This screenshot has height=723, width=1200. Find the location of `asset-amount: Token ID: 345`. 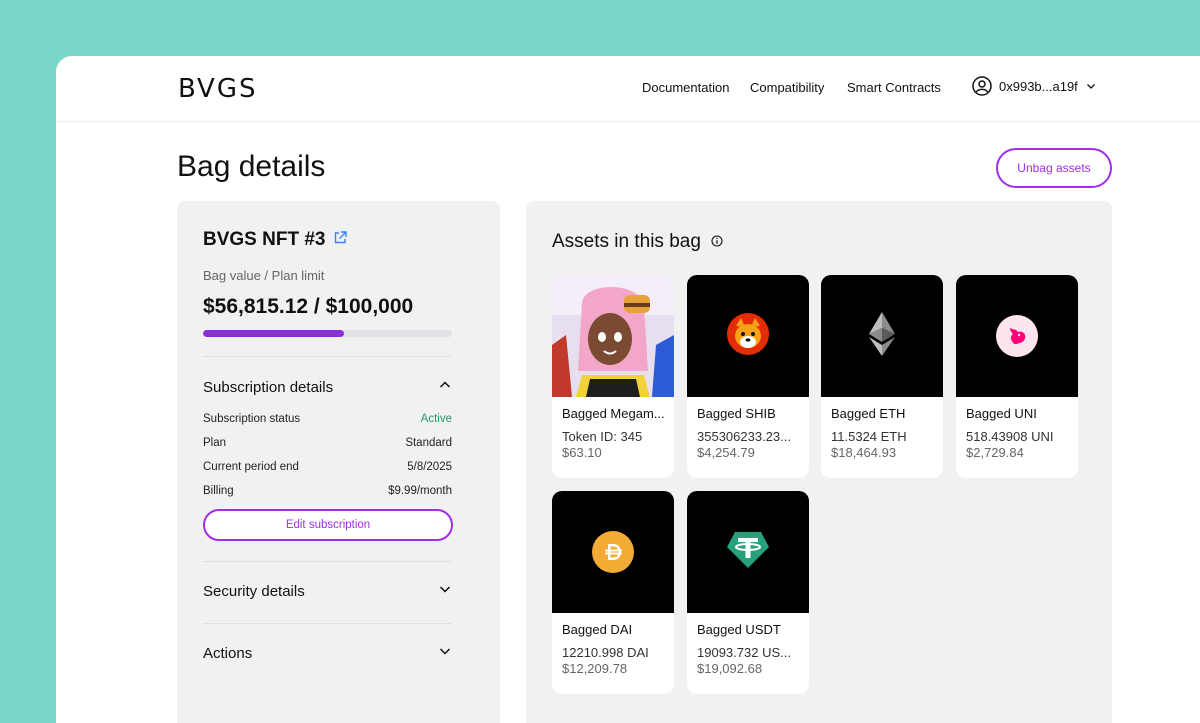

asset-amount: Token ID: 345 is located at coordinates (602, 436).